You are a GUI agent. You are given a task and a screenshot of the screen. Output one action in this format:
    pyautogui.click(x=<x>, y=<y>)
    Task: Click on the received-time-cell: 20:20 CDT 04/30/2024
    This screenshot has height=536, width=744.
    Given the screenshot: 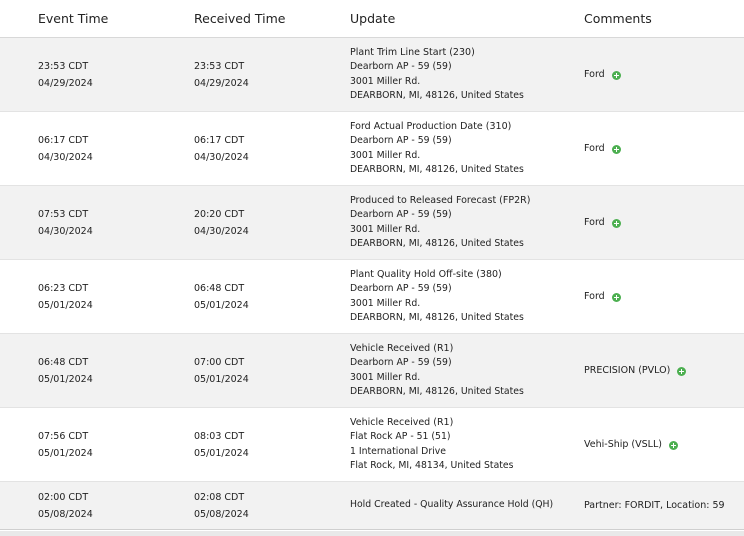 What is the action you would take?
    pyautogui.click(x=221, y=223)
    